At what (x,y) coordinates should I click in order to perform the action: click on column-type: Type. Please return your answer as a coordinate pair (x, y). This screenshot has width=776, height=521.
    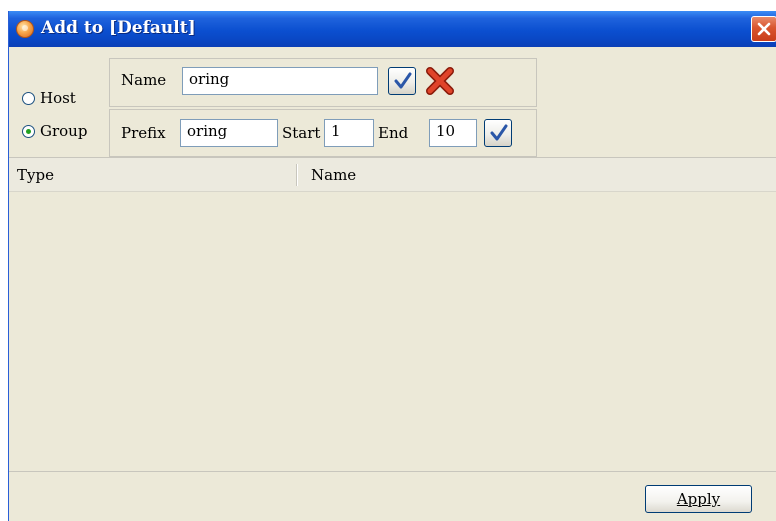
    Looking at the image, I should click on (35, 175).